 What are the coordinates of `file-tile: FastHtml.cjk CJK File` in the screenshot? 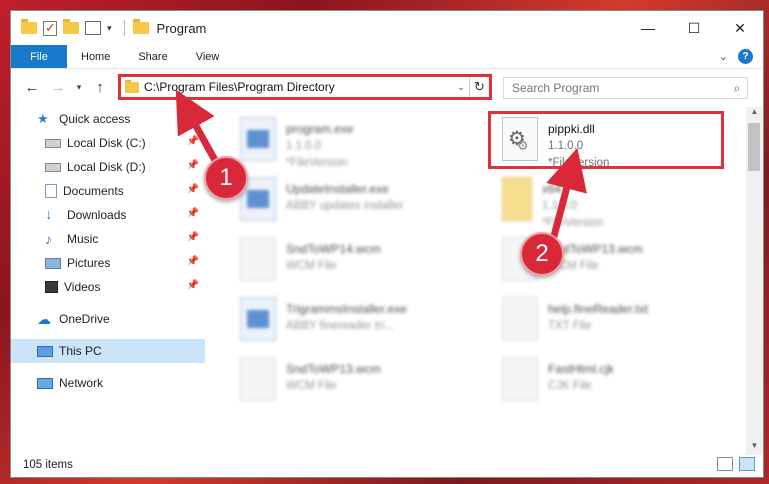 It's located at (604, 379).